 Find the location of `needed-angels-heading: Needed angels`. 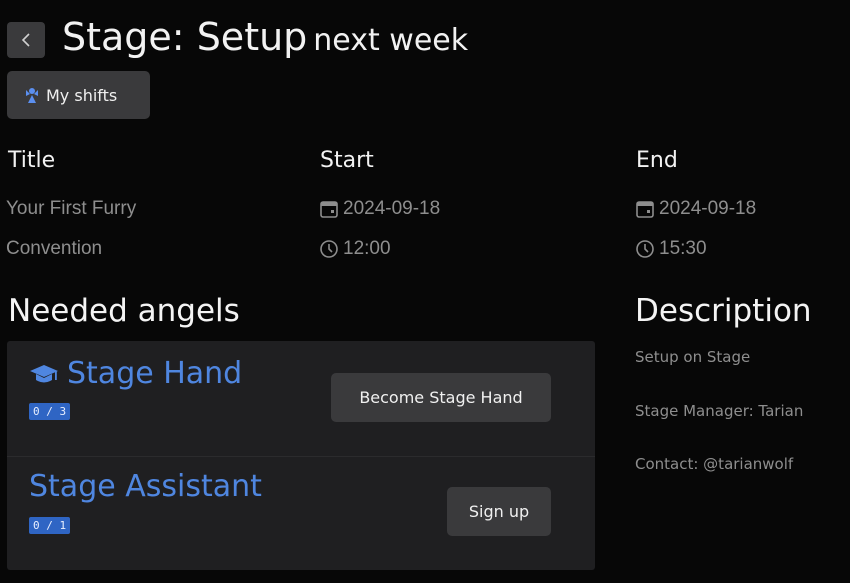

needed-angels-heading: Needed angels is located at coordinates (124, 311).